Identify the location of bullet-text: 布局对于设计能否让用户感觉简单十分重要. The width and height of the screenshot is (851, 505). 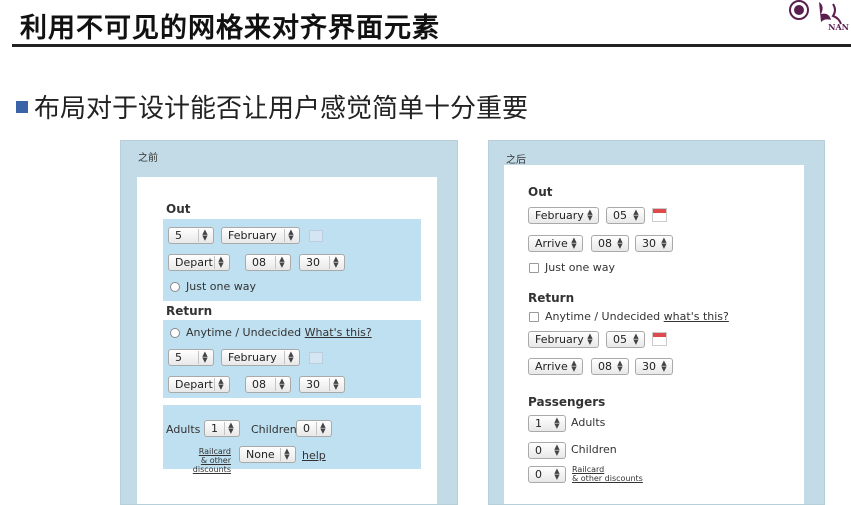
(281, 109).